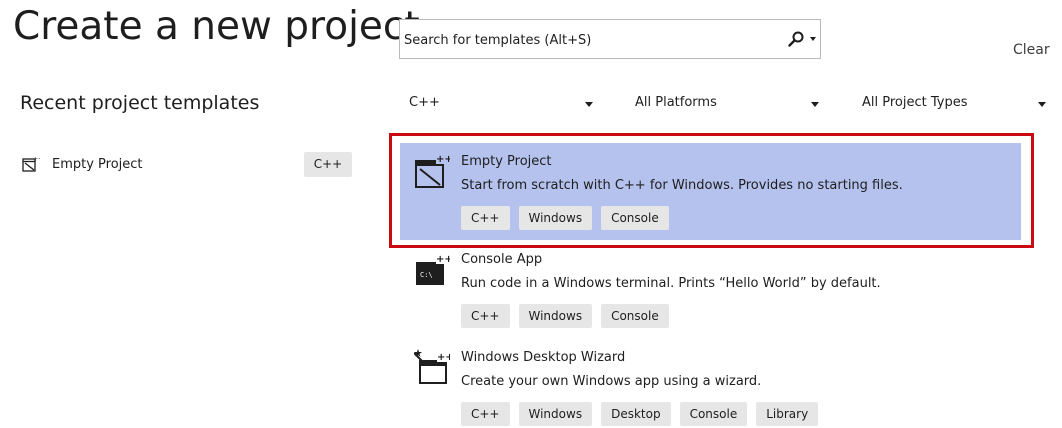 Image resolution: width=1062 pixels, height=428 pixels. I want to click on desktop-wizard-icon: ++, so click(432, 366).